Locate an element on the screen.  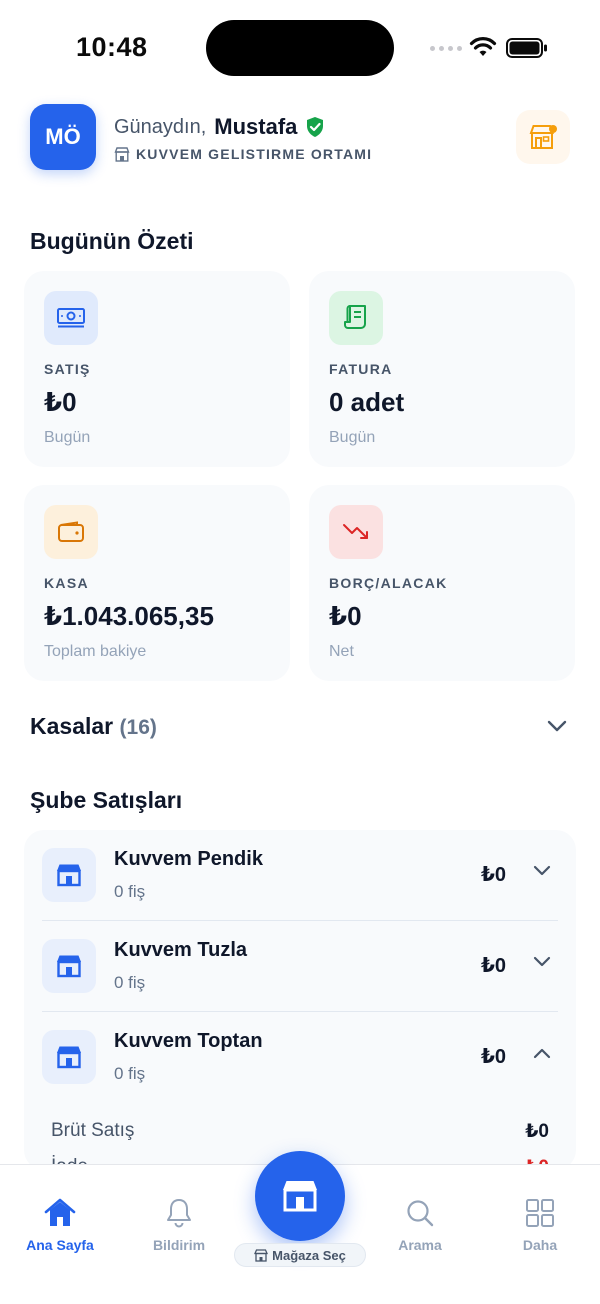
invoice-card: FATURA 0 adet Bugün is located at coordinates (442, 369).